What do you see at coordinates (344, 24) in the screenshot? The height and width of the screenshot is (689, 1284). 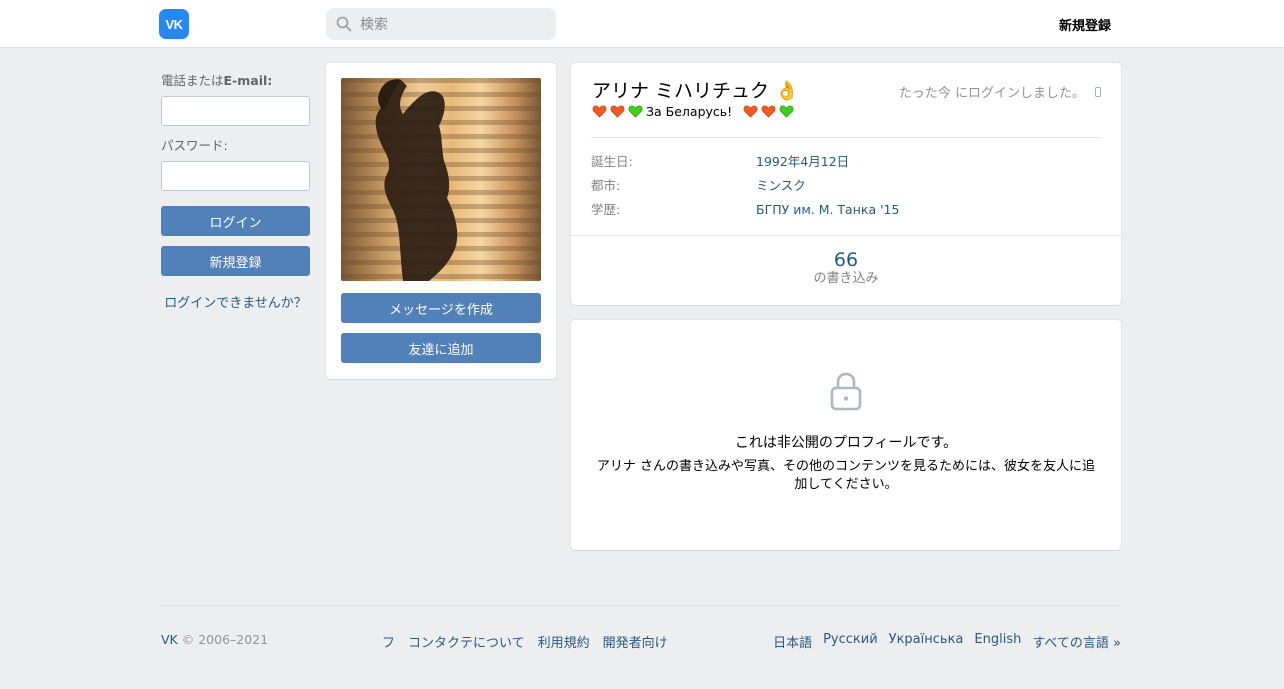 I see `search-icon` at bounding box center [344, 24].